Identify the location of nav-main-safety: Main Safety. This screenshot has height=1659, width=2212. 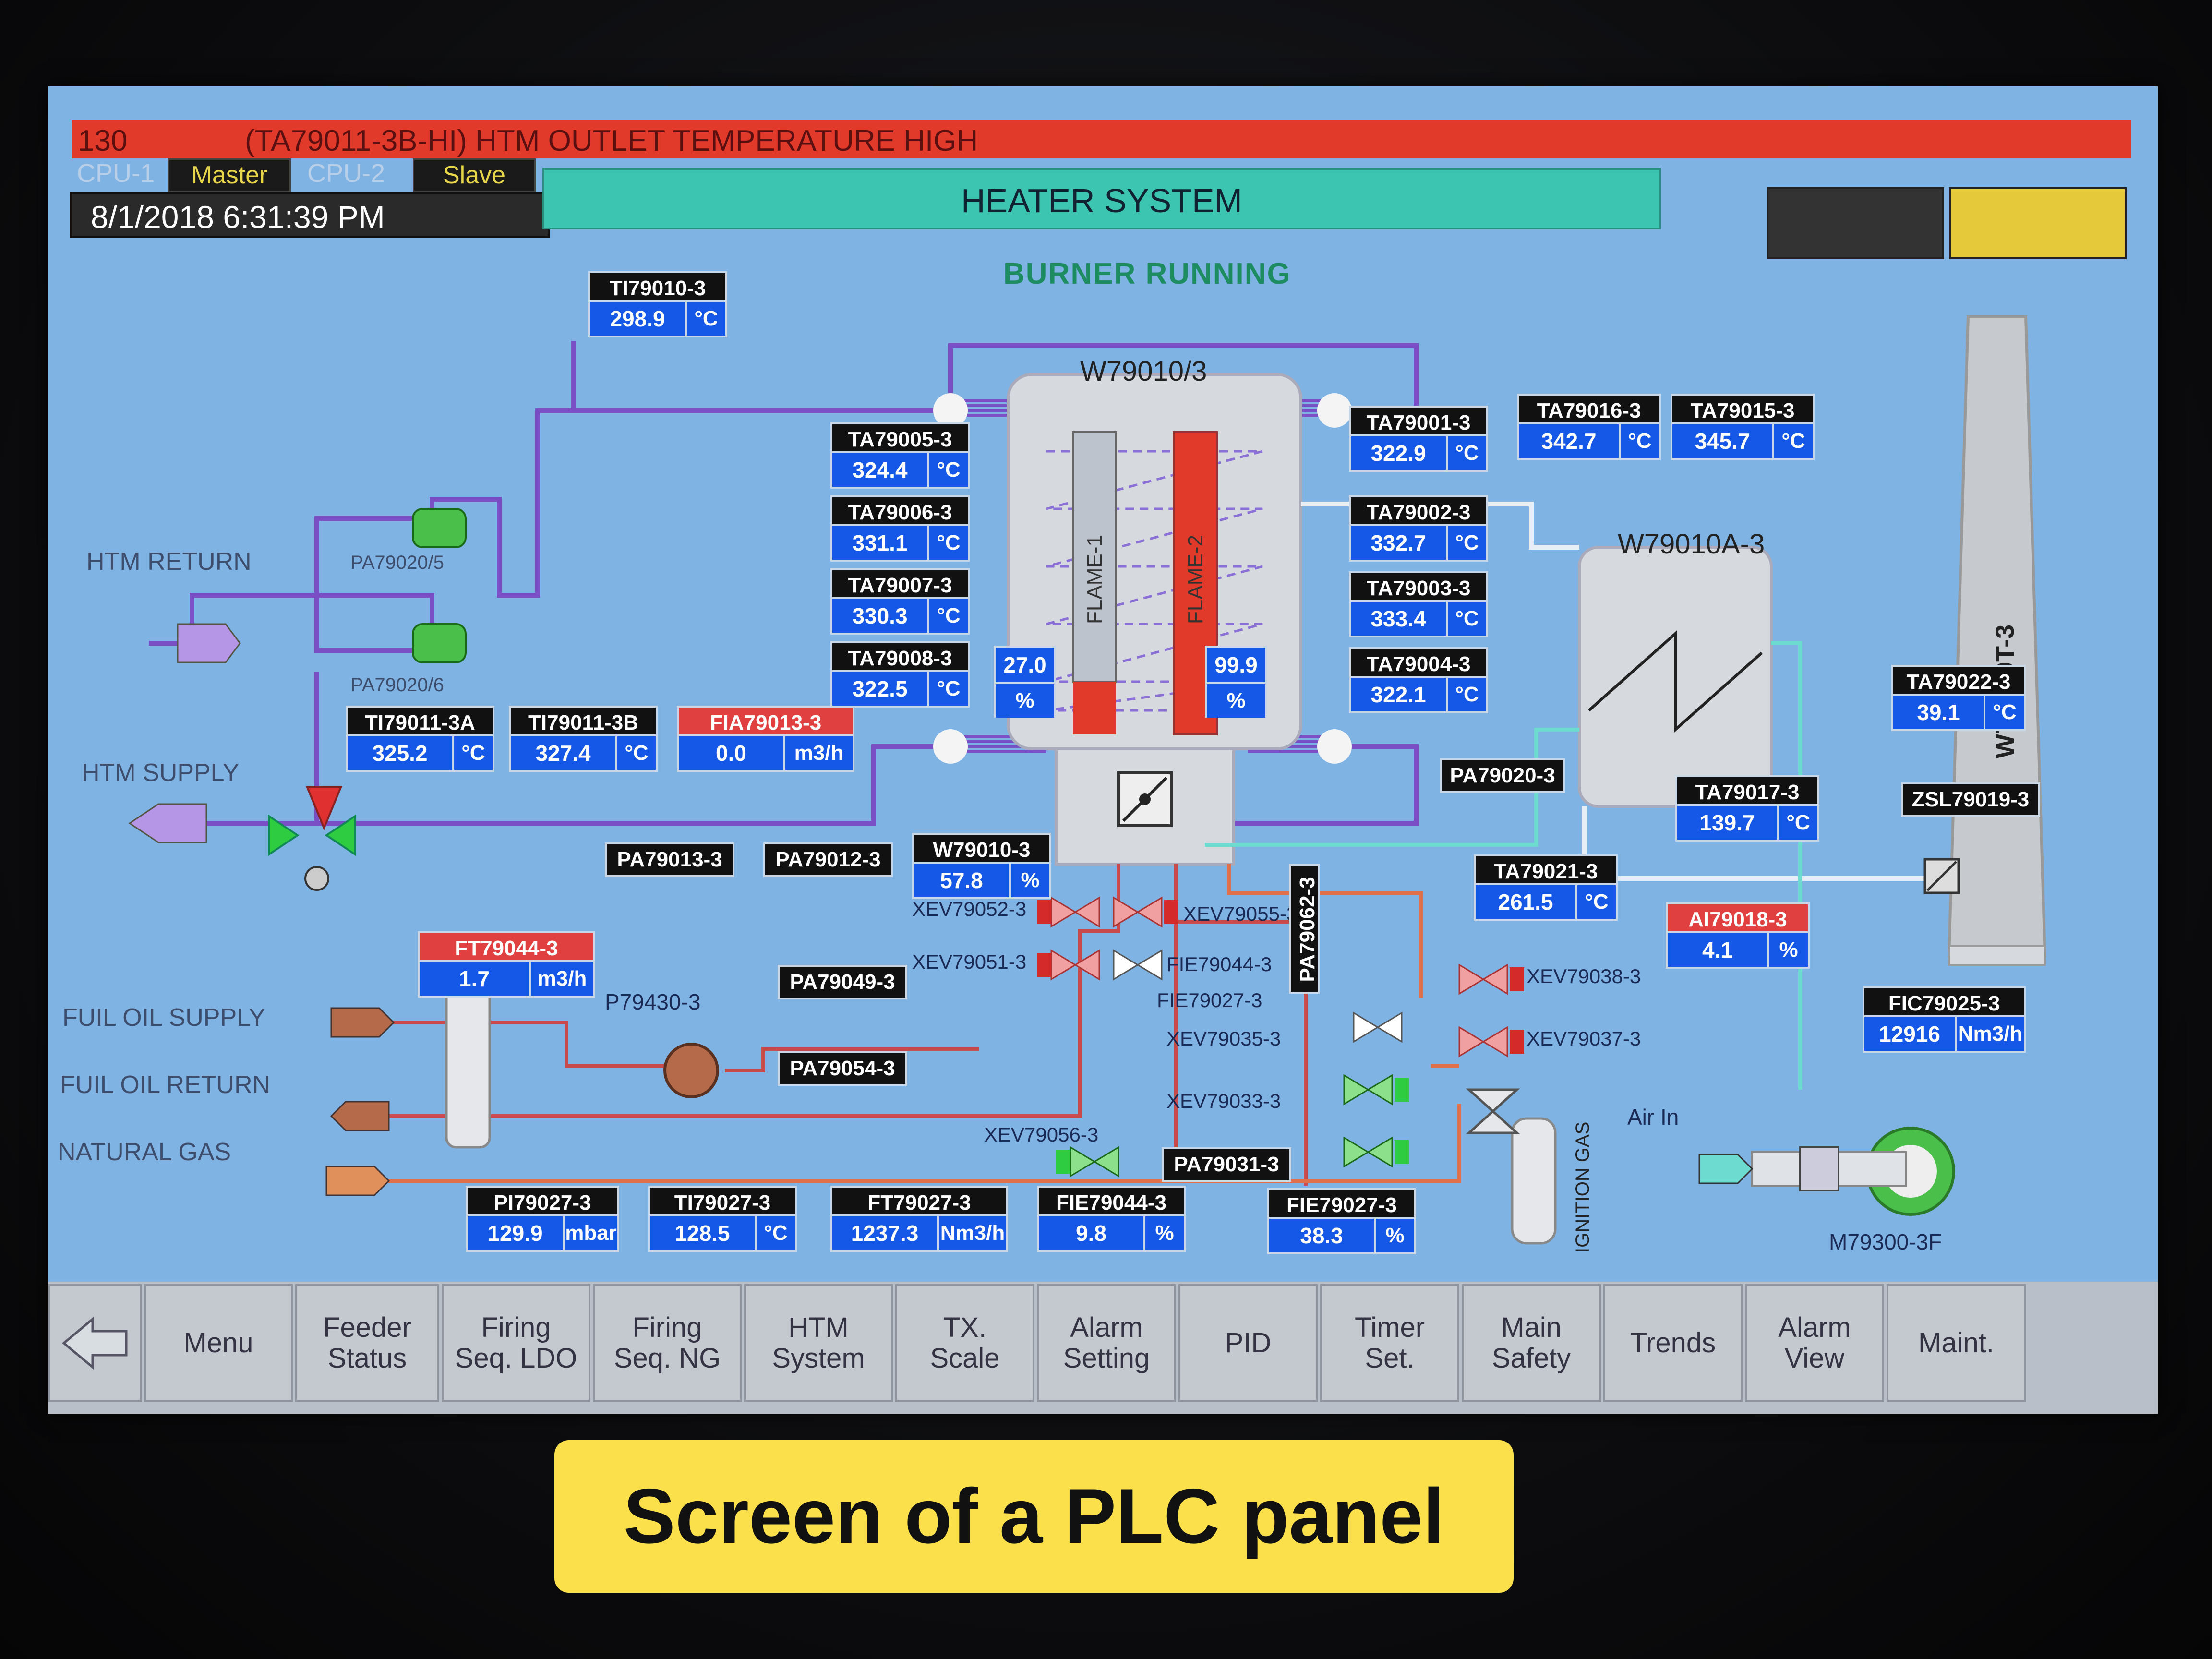
(1531, 1343).